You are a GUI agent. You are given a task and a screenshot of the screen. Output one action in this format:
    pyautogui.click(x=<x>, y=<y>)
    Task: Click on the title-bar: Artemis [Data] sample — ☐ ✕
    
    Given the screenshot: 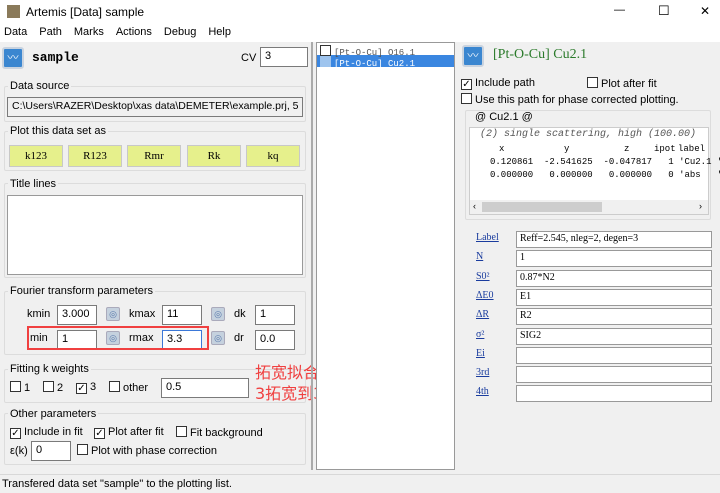 What is the action you would take?
    pyautogui.click(x=360, y=12)
    